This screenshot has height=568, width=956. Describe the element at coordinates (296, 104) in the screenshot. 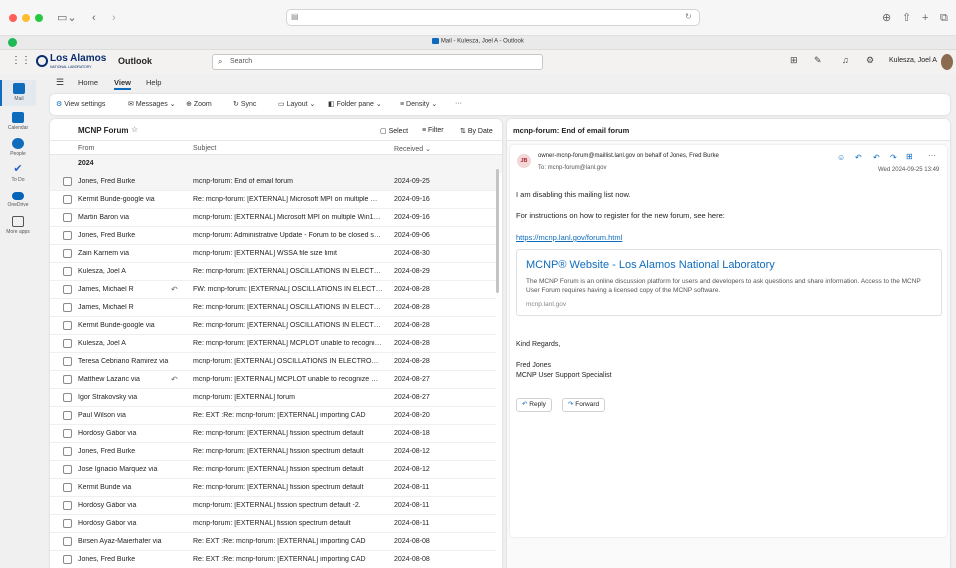

I see `layout-button: ▭ Layout ⌄` at that location.